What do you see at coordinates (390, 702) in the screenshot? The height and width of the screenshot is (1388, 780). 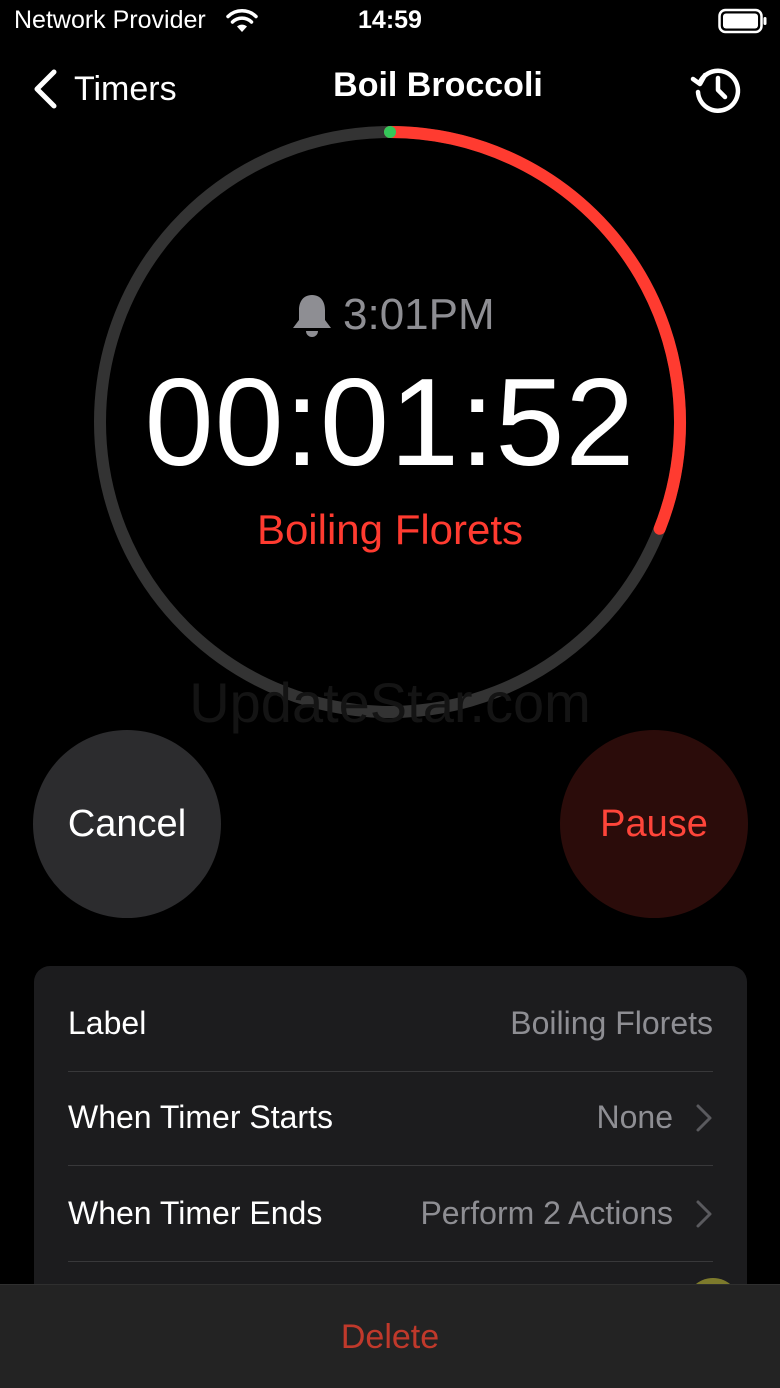 I see `watermark: UpdateStar.com` at bounding box center [390, 702].